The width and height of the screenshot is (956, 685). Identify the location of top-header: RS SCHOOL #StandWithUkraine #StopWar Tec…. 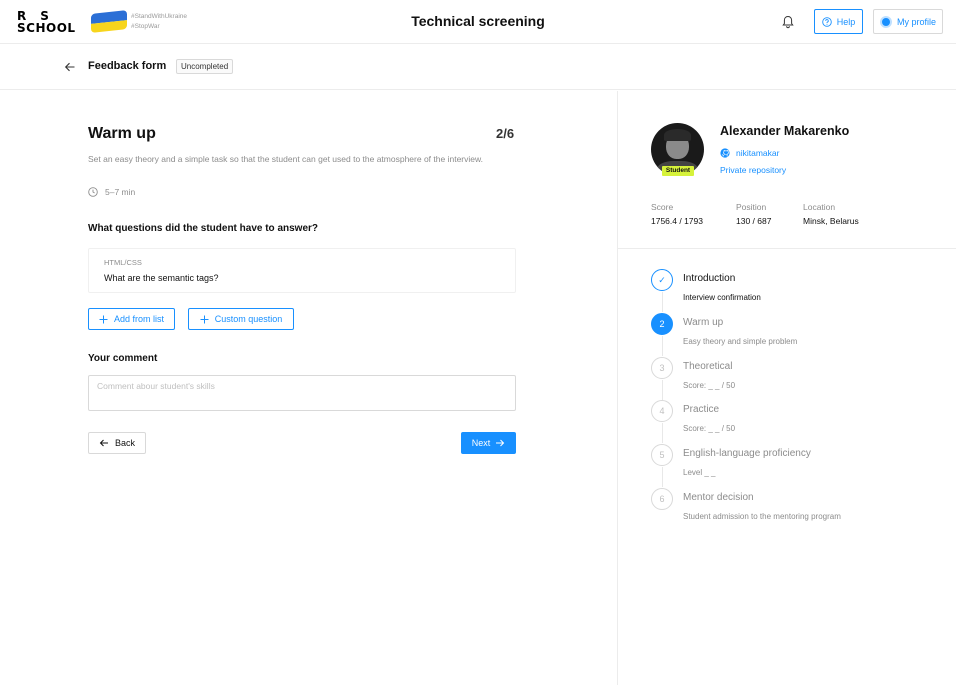
(478, 22).